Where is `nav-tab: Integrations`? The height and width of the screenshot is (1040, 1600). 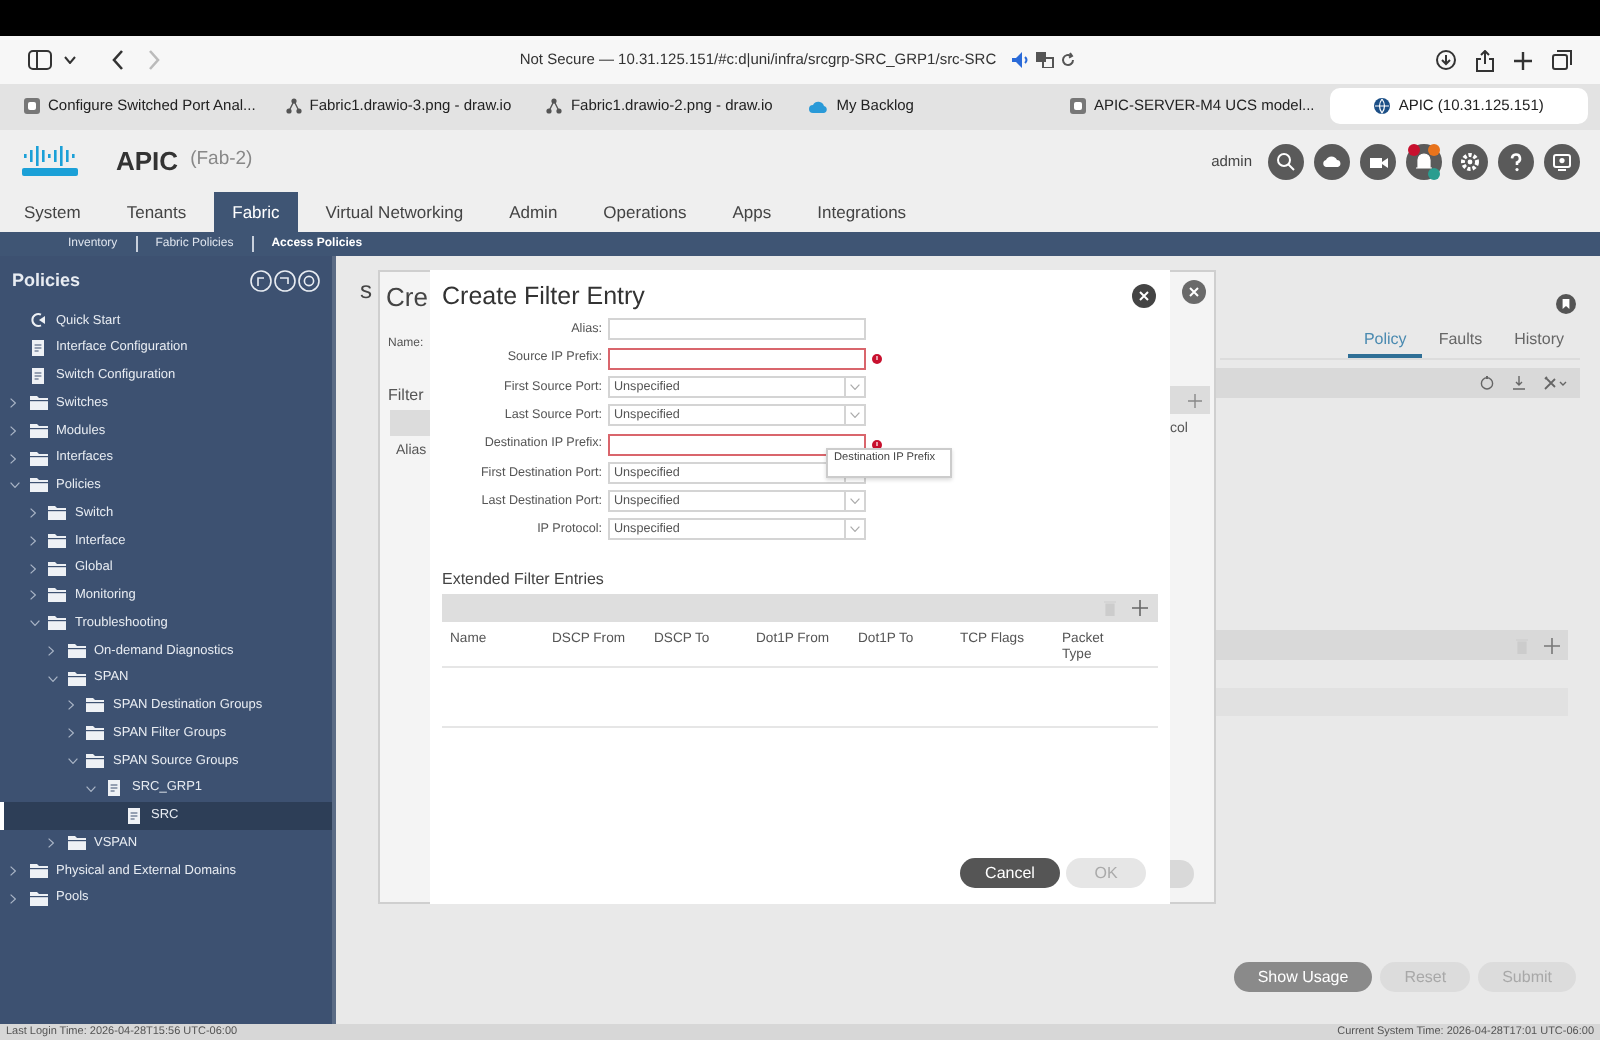 nav-tab: Integrations is located at coordinates (862, 212).